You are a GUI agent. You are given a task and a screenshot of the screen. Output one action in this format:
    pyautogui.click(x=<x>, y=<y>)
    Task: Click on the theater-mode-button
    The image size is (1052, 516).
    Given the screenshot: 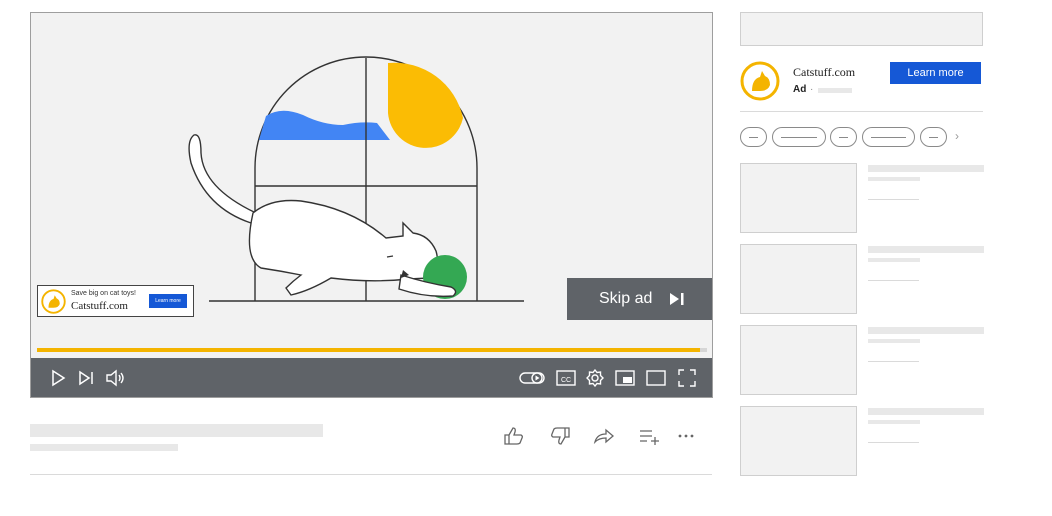 What is the action you would take?
    pyautogui.click(x=656, y=378)
    